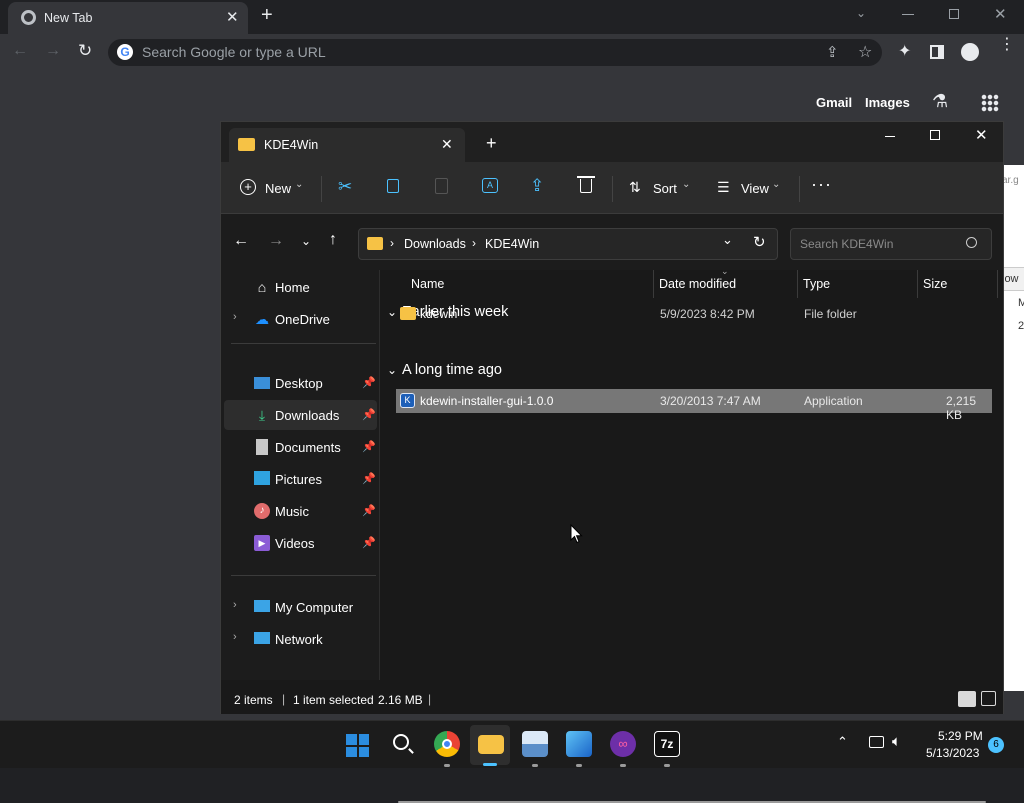 This screenshot has width=1024, height=803. I want to click on labs-flask-icon: ⚗, so click(940, 101).